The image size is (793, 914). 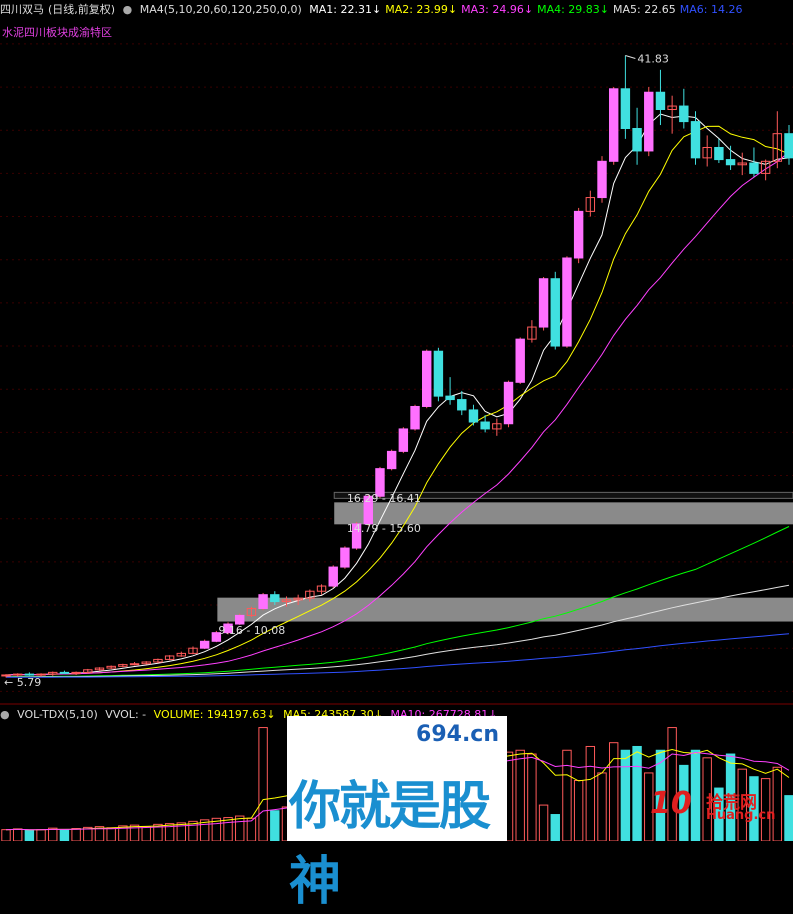 I want to click on site-logo-number: 10, so click(x=671, y=803).